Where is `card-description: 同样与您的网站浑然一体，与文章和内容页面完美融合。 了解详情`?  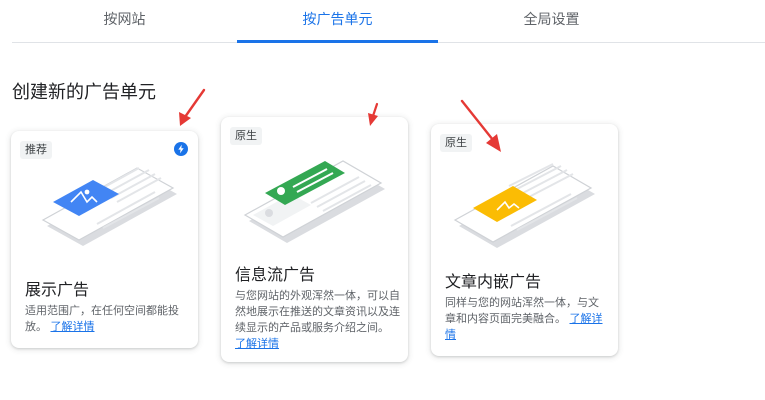
card-description: 同样与您的网站浑然一体，与文章和内容页面完美融合。 了解详情 is located at coordinates (525, 319).